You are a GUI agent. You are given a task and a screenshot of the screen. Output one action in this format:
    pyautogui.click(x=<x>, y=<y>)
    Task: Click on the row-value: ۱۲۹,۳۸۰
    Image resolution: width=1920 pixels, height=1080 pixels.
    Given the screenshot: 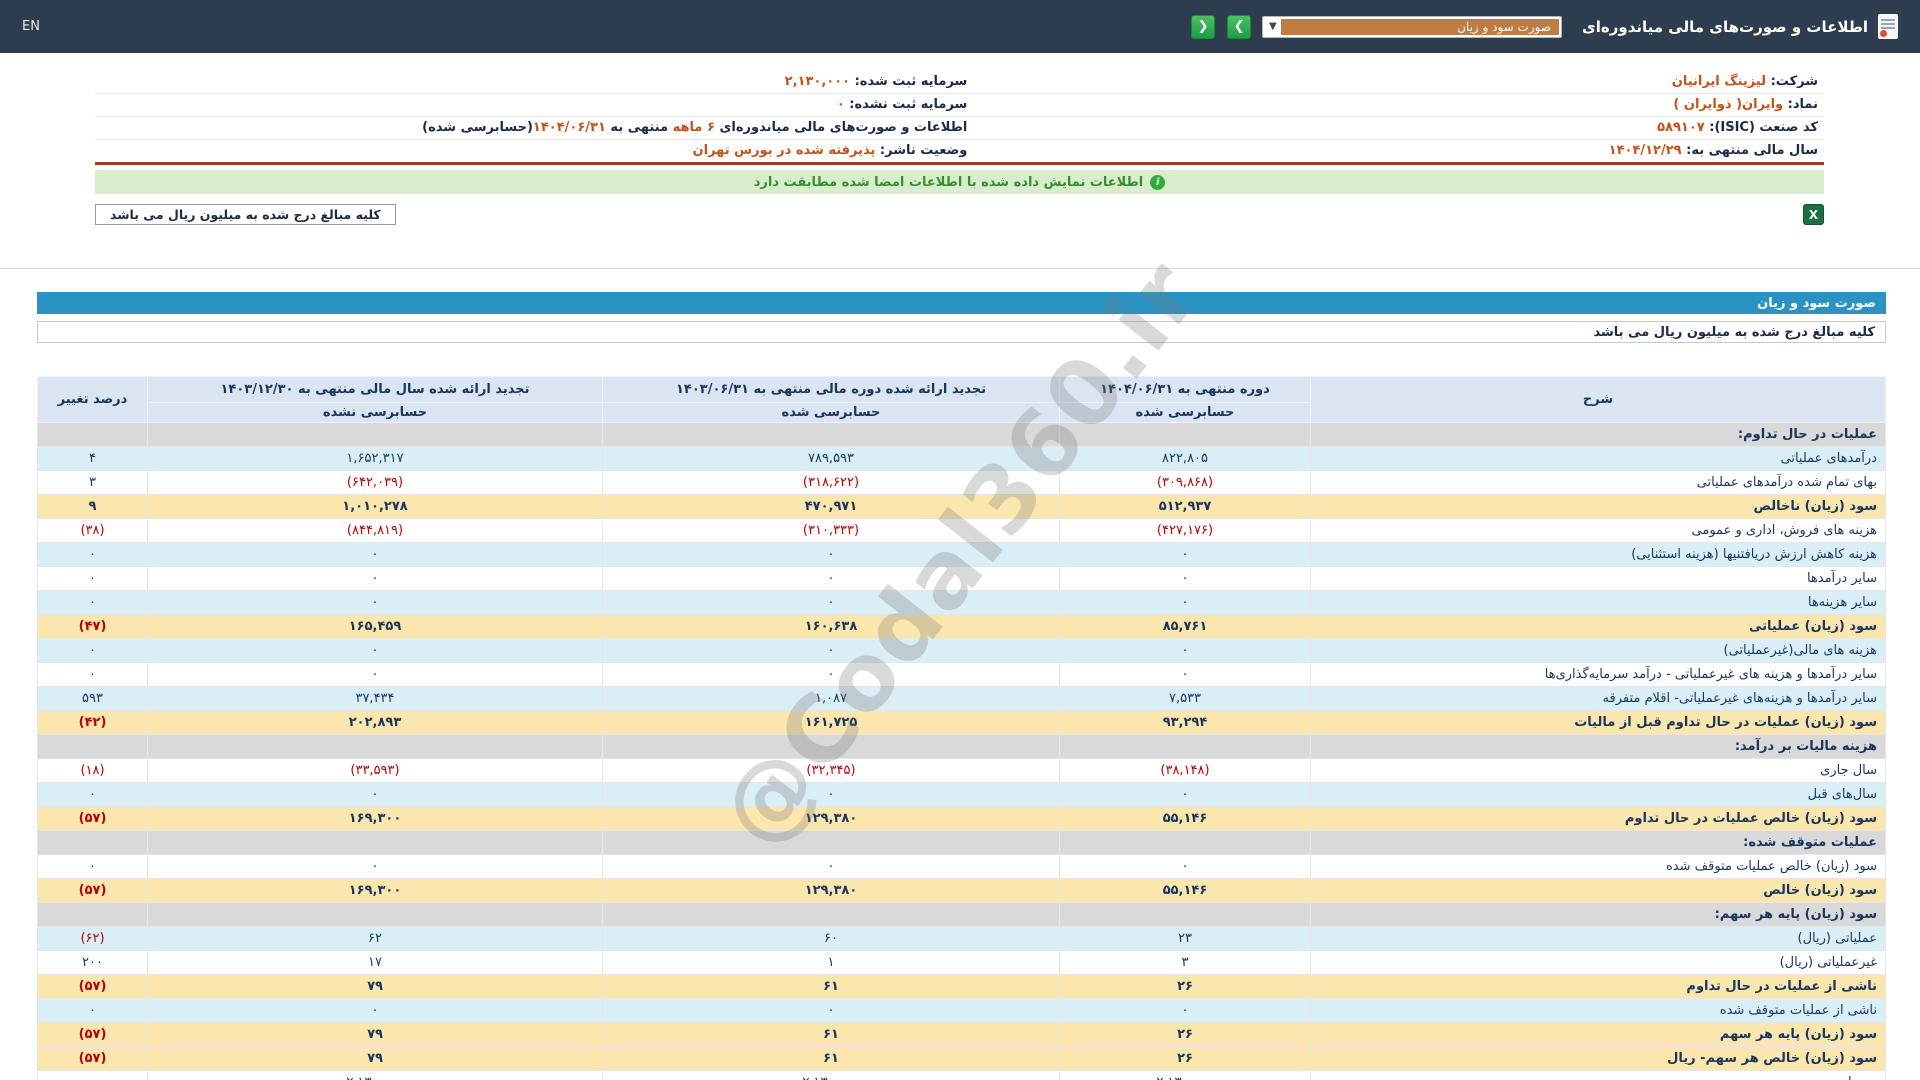 What is the action you would take?
    pyautogui.click(x=831, y=818)
    